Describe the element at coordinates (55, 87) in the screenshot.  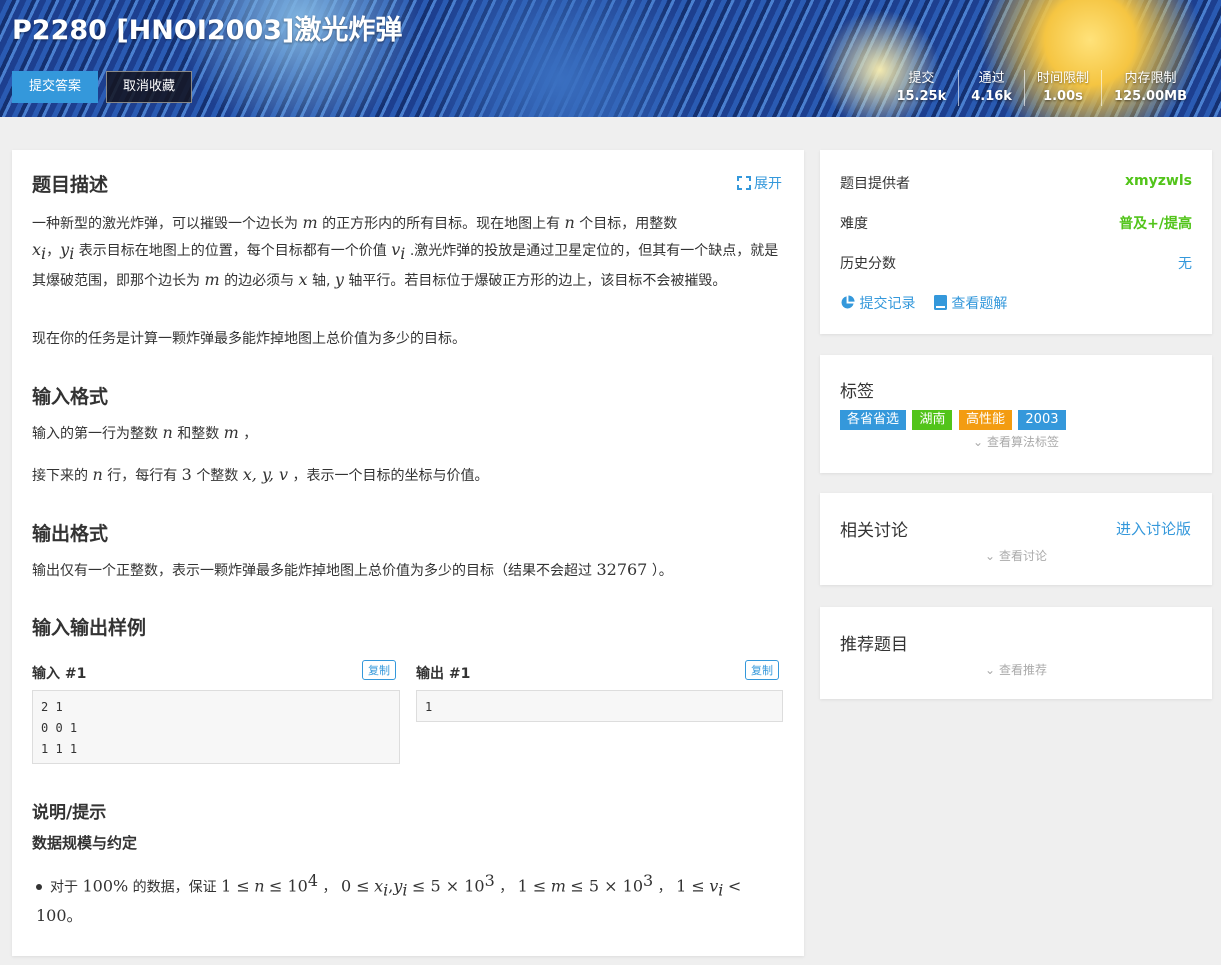
I see `submit-answer-button: 提交答案` at that location.